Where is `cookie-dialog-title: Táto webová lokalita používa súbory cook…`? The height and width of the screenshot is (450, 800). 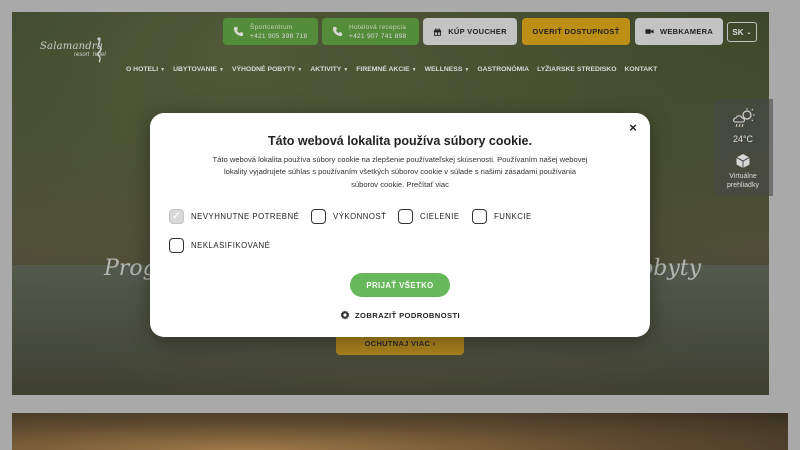
cookie-dialog-title: Táto webová lokalita používa súbory cook… is located at coordinates (400, 141).